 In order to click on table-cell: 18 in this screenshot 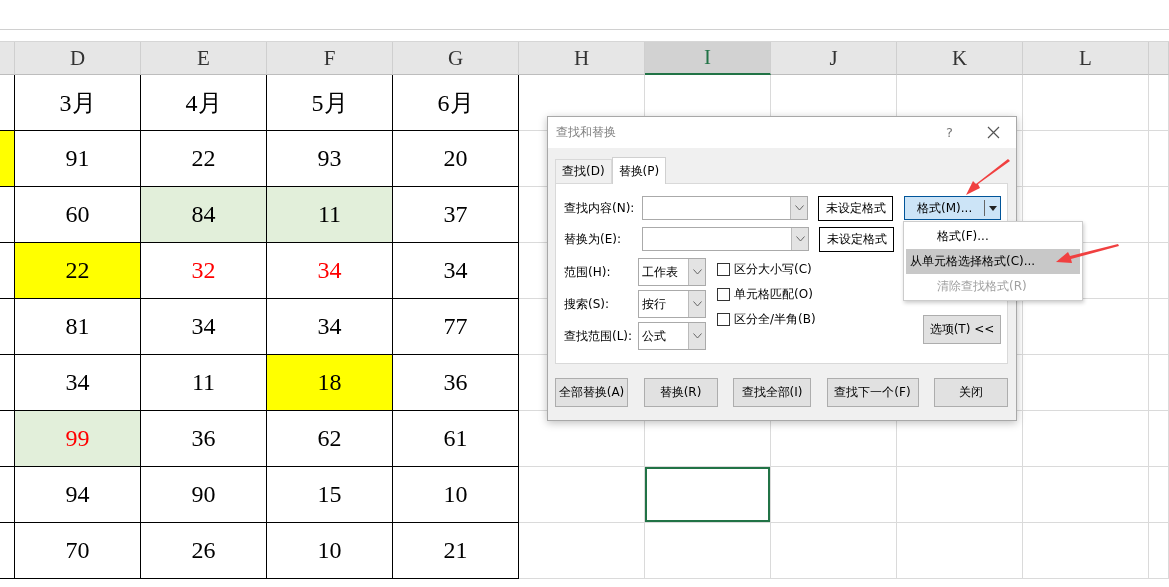, I will do `click(330, 383)`.